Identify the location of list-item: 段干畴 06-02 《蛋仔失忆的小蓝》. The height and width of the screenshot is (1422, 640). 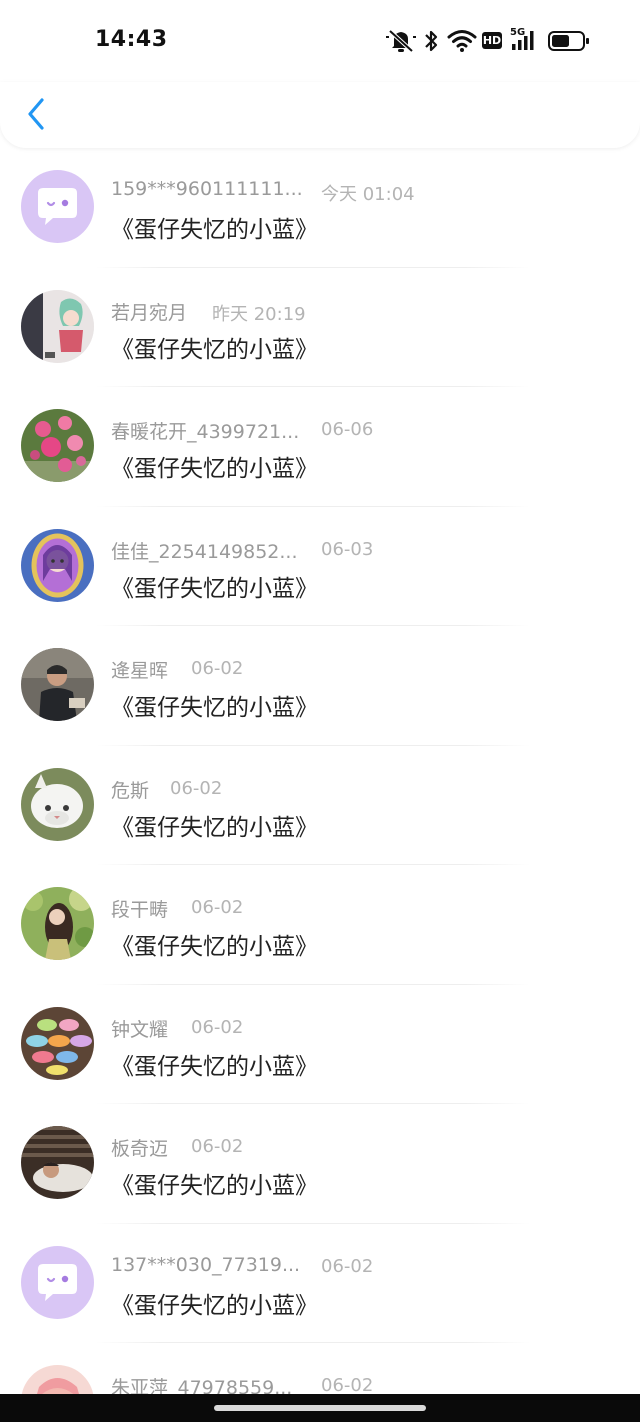
(320, 925).